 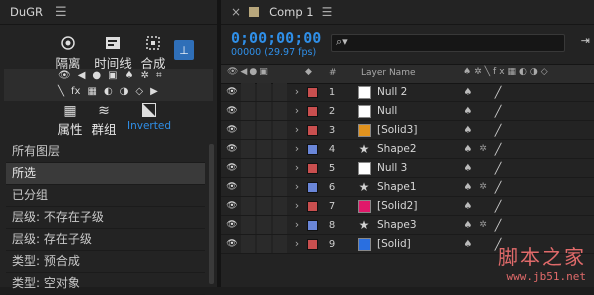 What do you see at coordinates (397, 149) in the screenshot?
I see `layer-name: Shape2` at bounding box center [397, 149].